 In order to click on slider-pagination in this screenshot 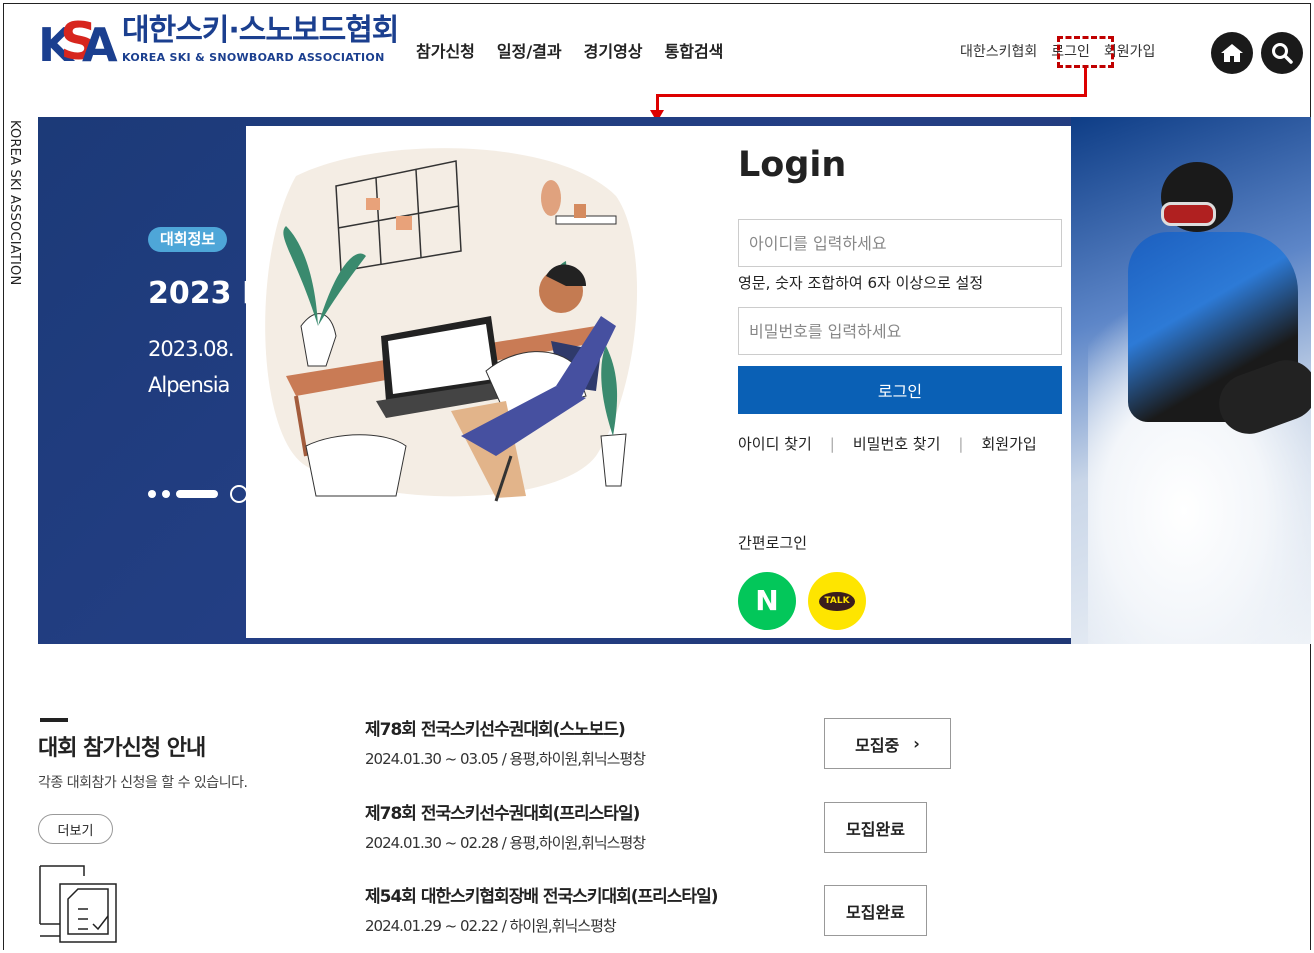, I will do `click(198, 494)`.